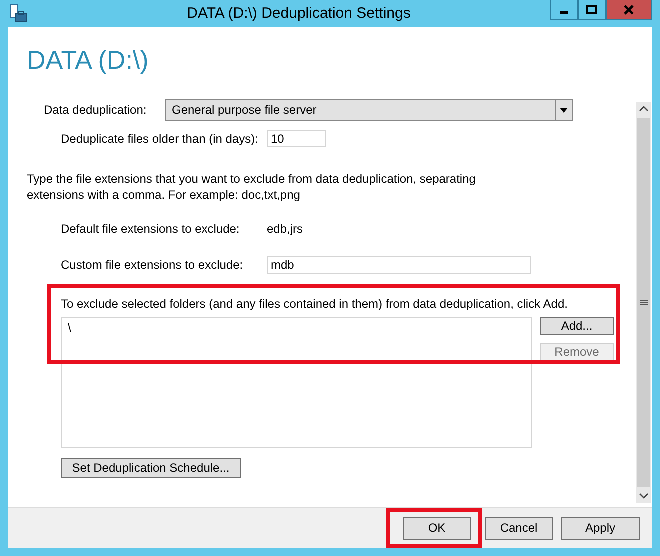  I want to click on instruction-text: Type the file extensions that you want to exclude from data deduplication, separating extensions with a comma. For example: doc,txt,png, so click(252, 187).